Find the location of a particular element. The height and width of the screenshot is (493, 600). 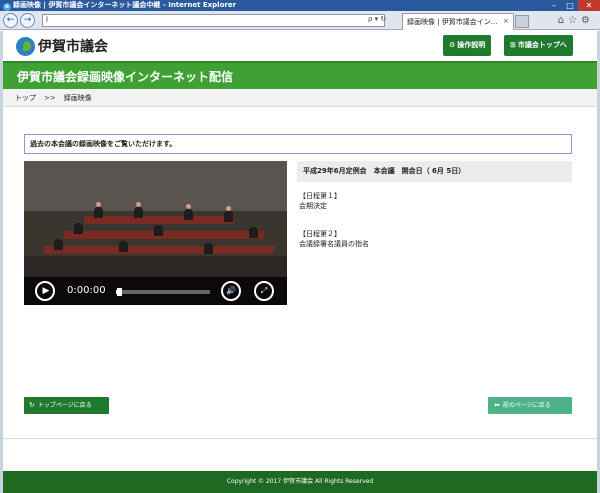

forward-arrow-icon: → is located at coordinates (27, 20).